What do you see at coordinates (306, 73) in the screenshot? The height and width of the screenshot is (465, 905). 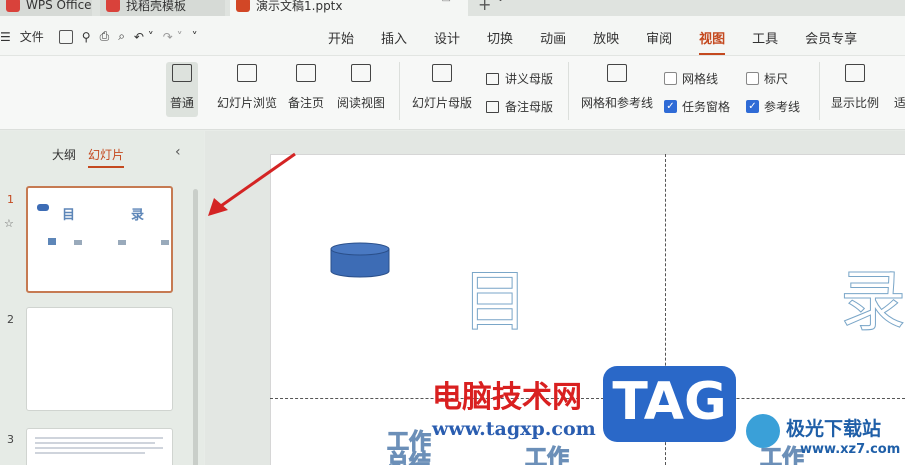 I see `notes-icon` at bounding box center [306, 73].